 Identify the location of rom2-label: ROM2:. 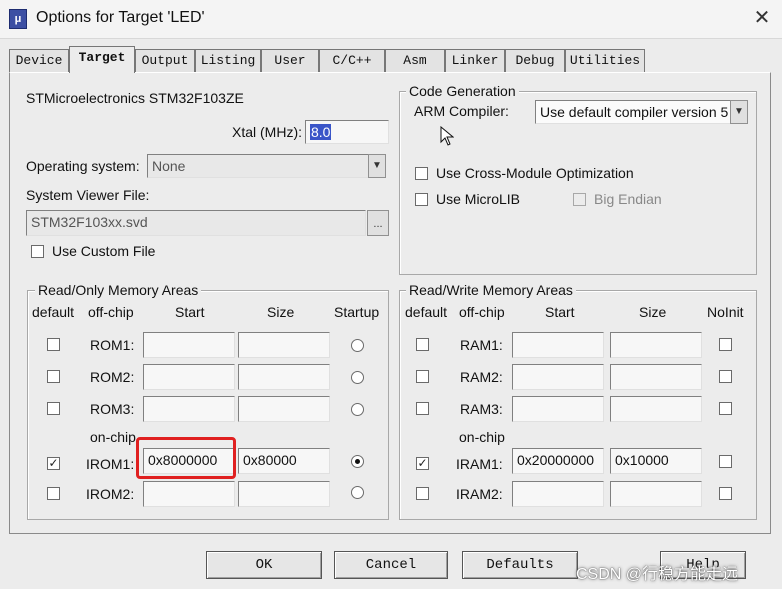
(112, 377).